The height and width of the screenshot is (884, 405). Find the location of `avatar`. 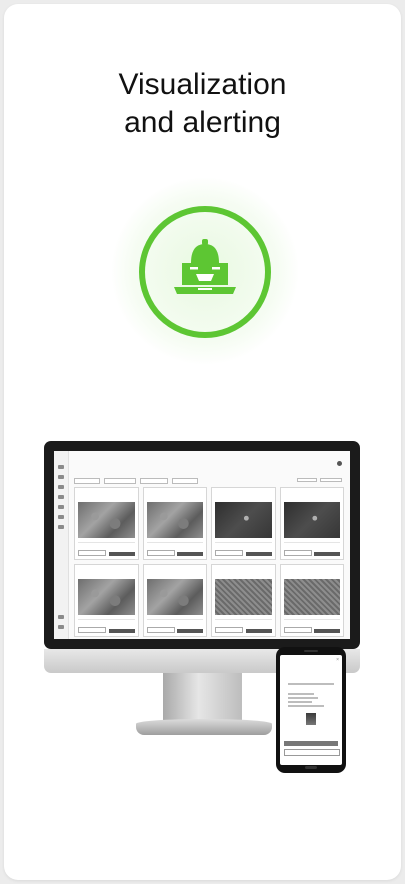

avatar is located at coordinates (339, 463).